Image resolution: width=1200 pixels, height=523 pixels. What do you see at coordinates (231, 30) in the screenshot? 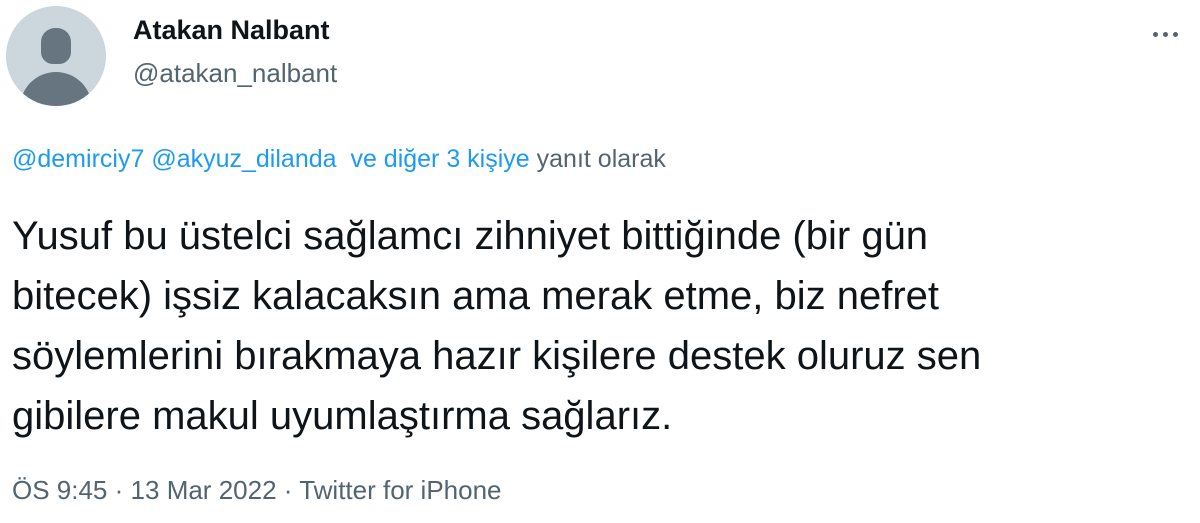
I see `author-display-name: Atakan Nalbant` at bounding box center [231, 30].